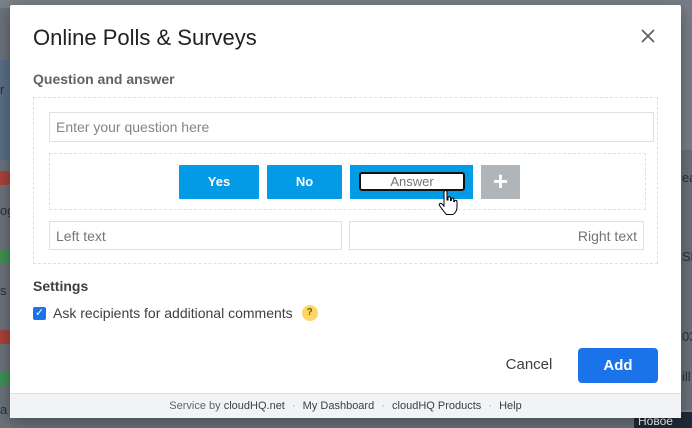 The image size is (692, 428). What do you see at coordinates (687, 177) in the screenshot?
I see `background-text: ea` at bounding box center [687, 177].